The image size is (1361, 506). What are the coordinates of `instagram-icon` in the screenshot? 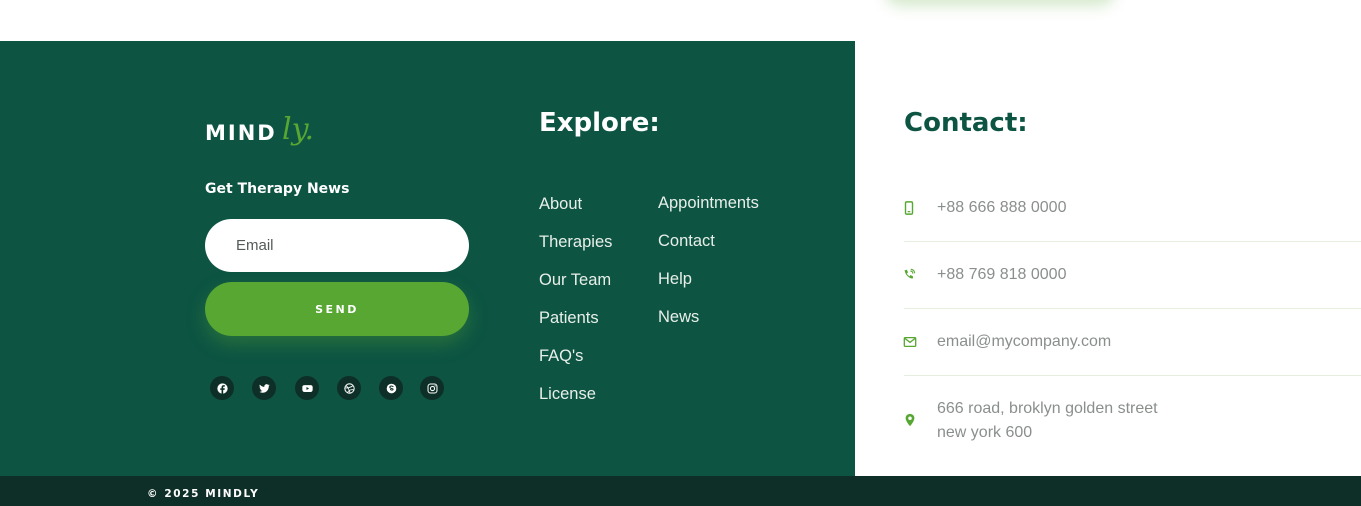 It's located at (432, 388).